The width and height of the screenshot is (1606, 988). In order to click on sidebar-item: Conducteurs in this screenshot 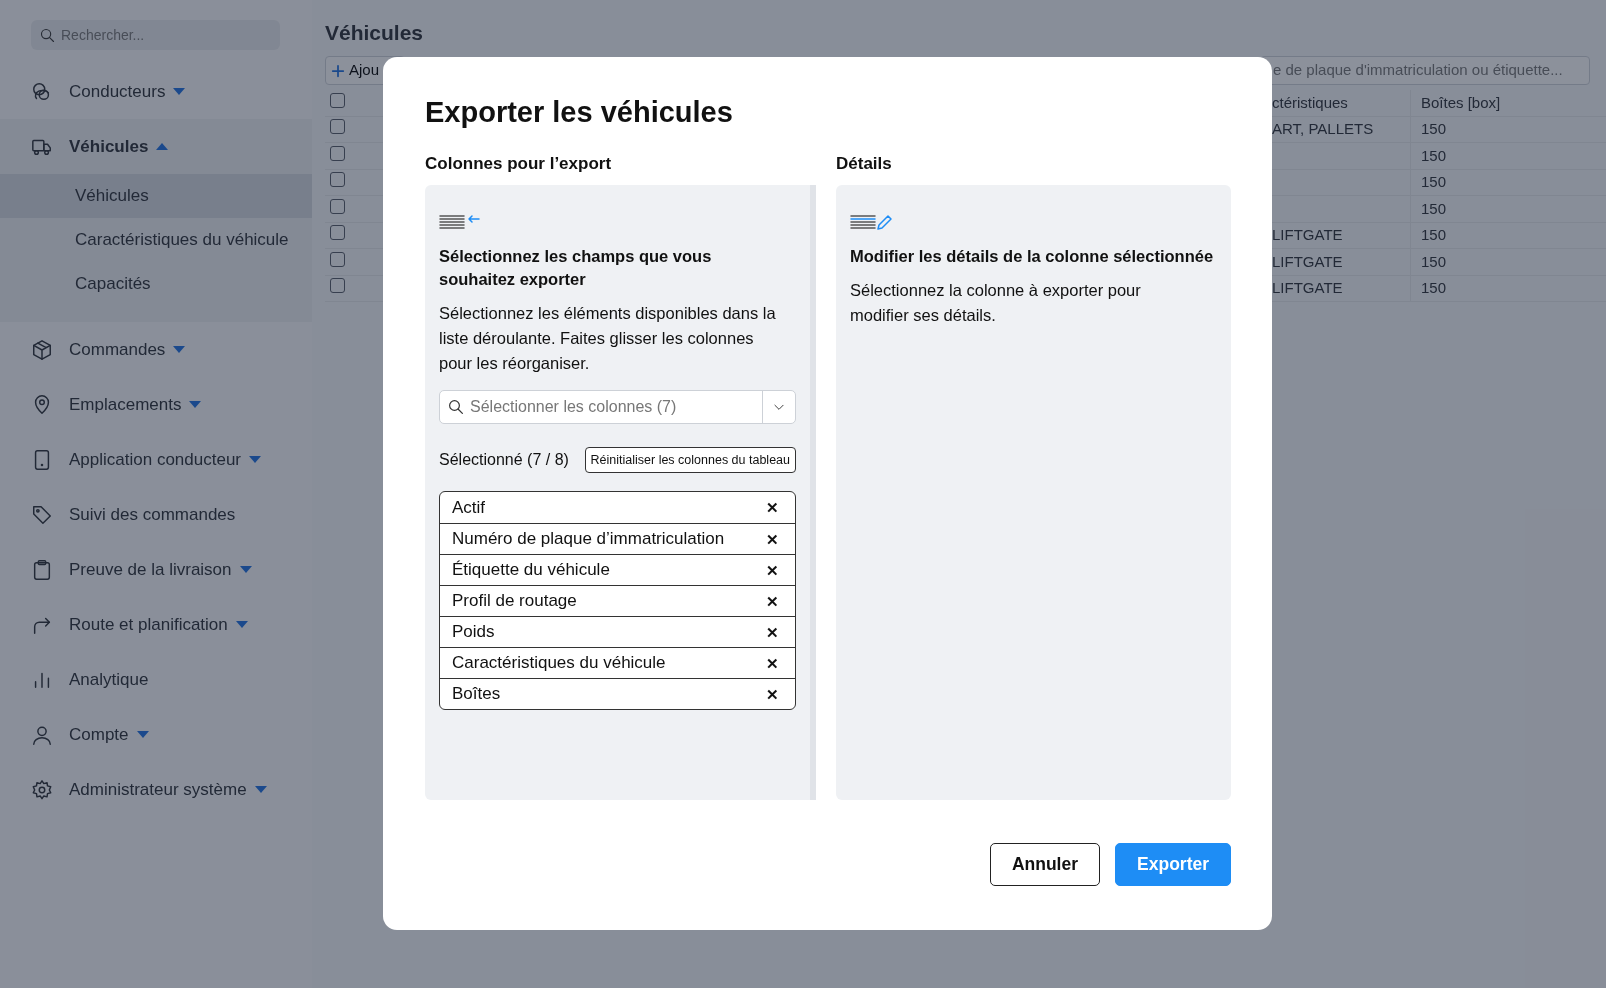, I will do `click(156, 91)`.